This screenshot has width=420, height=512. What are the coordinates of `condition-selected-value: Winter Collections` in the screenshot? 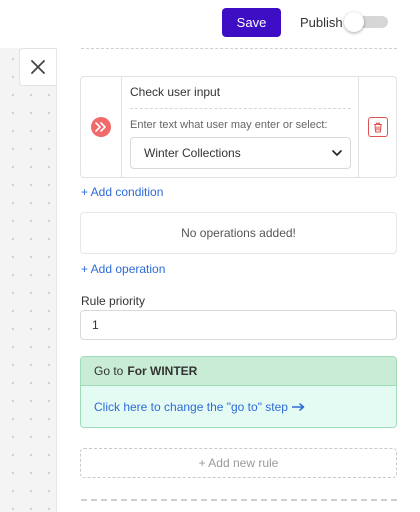 It's located at (192, 153).